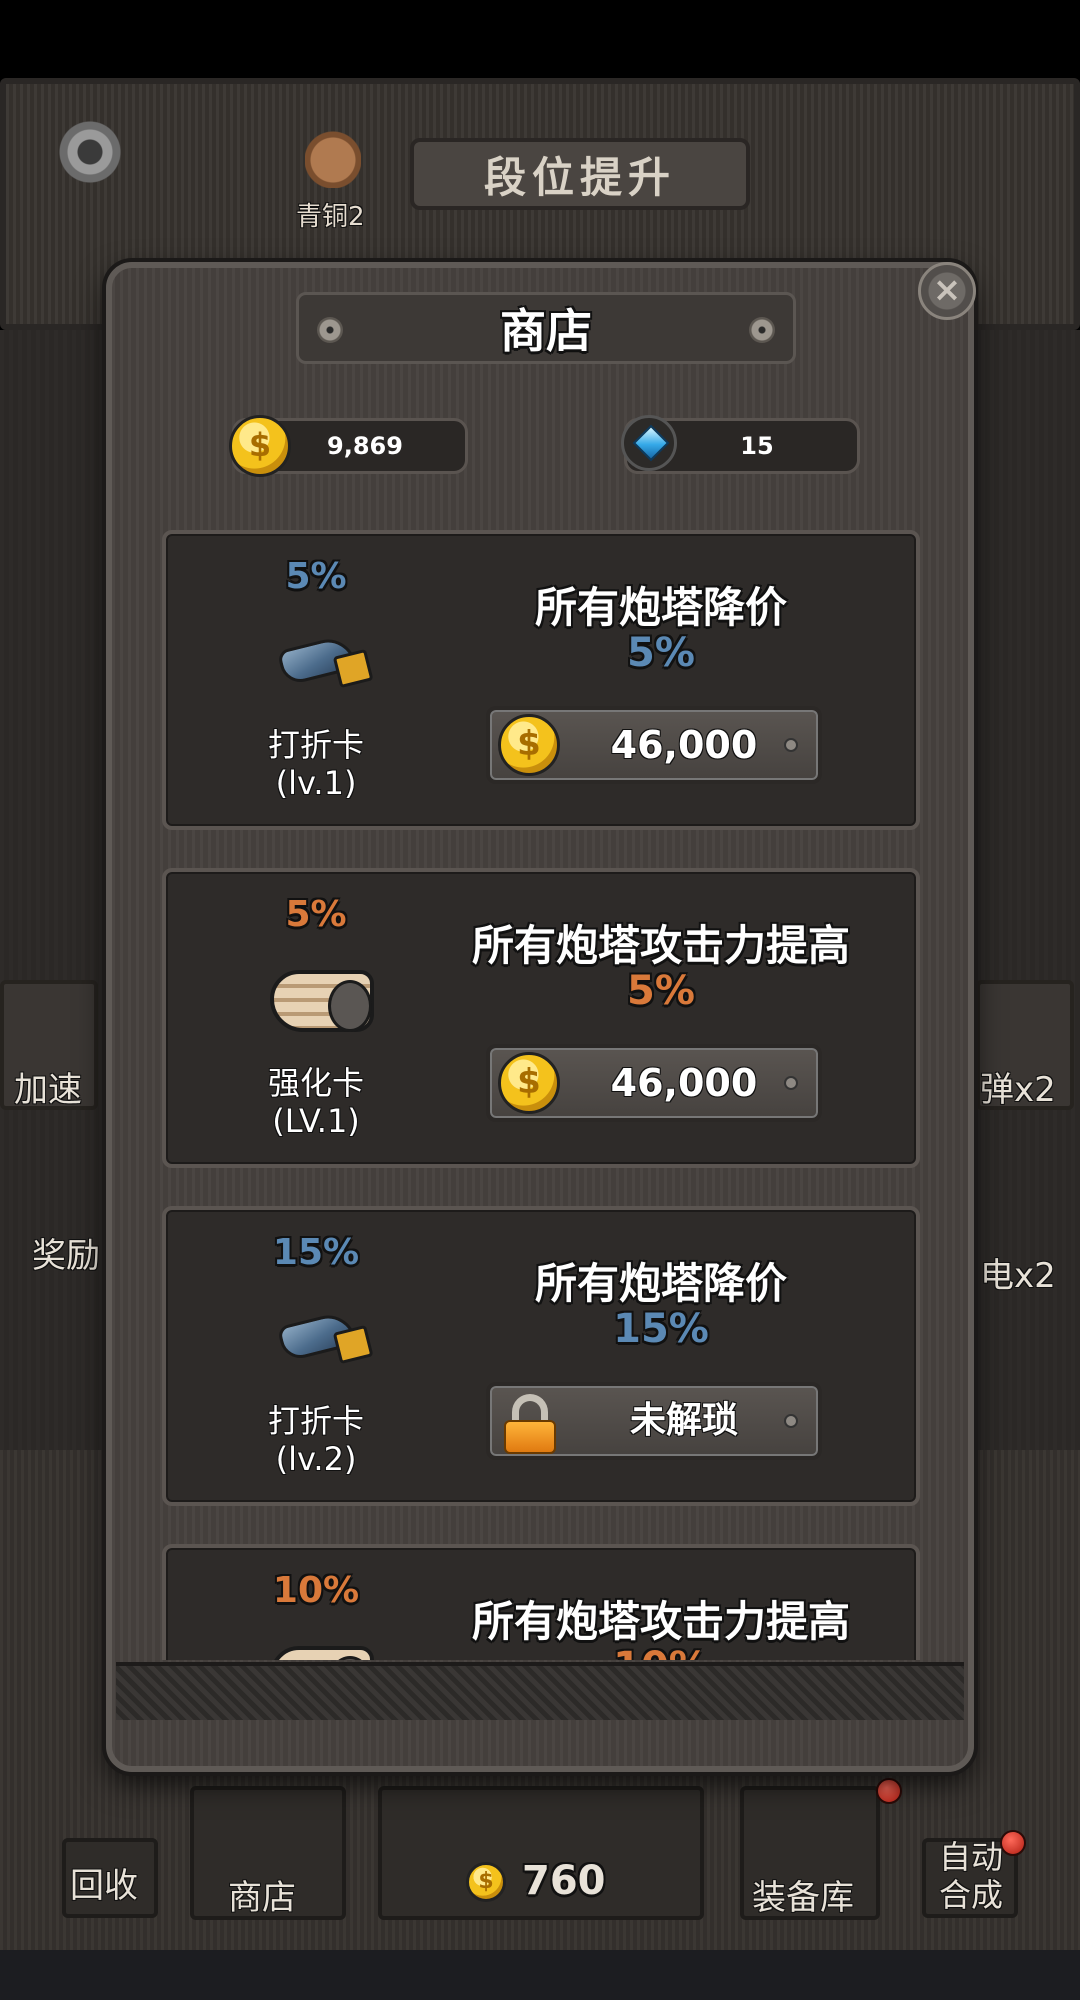 The image size is (1080, 2000). I want to click on rank-badge-icon, so click(333, 153).